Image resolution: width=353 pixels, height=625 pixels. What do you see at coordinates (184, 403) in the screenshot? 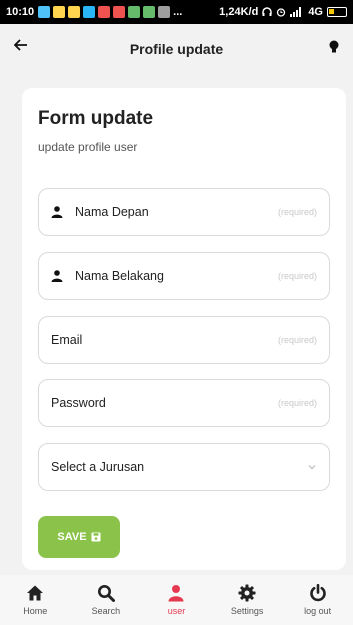
I see `password-field: Password (required)` at bounding box center [184, 403].